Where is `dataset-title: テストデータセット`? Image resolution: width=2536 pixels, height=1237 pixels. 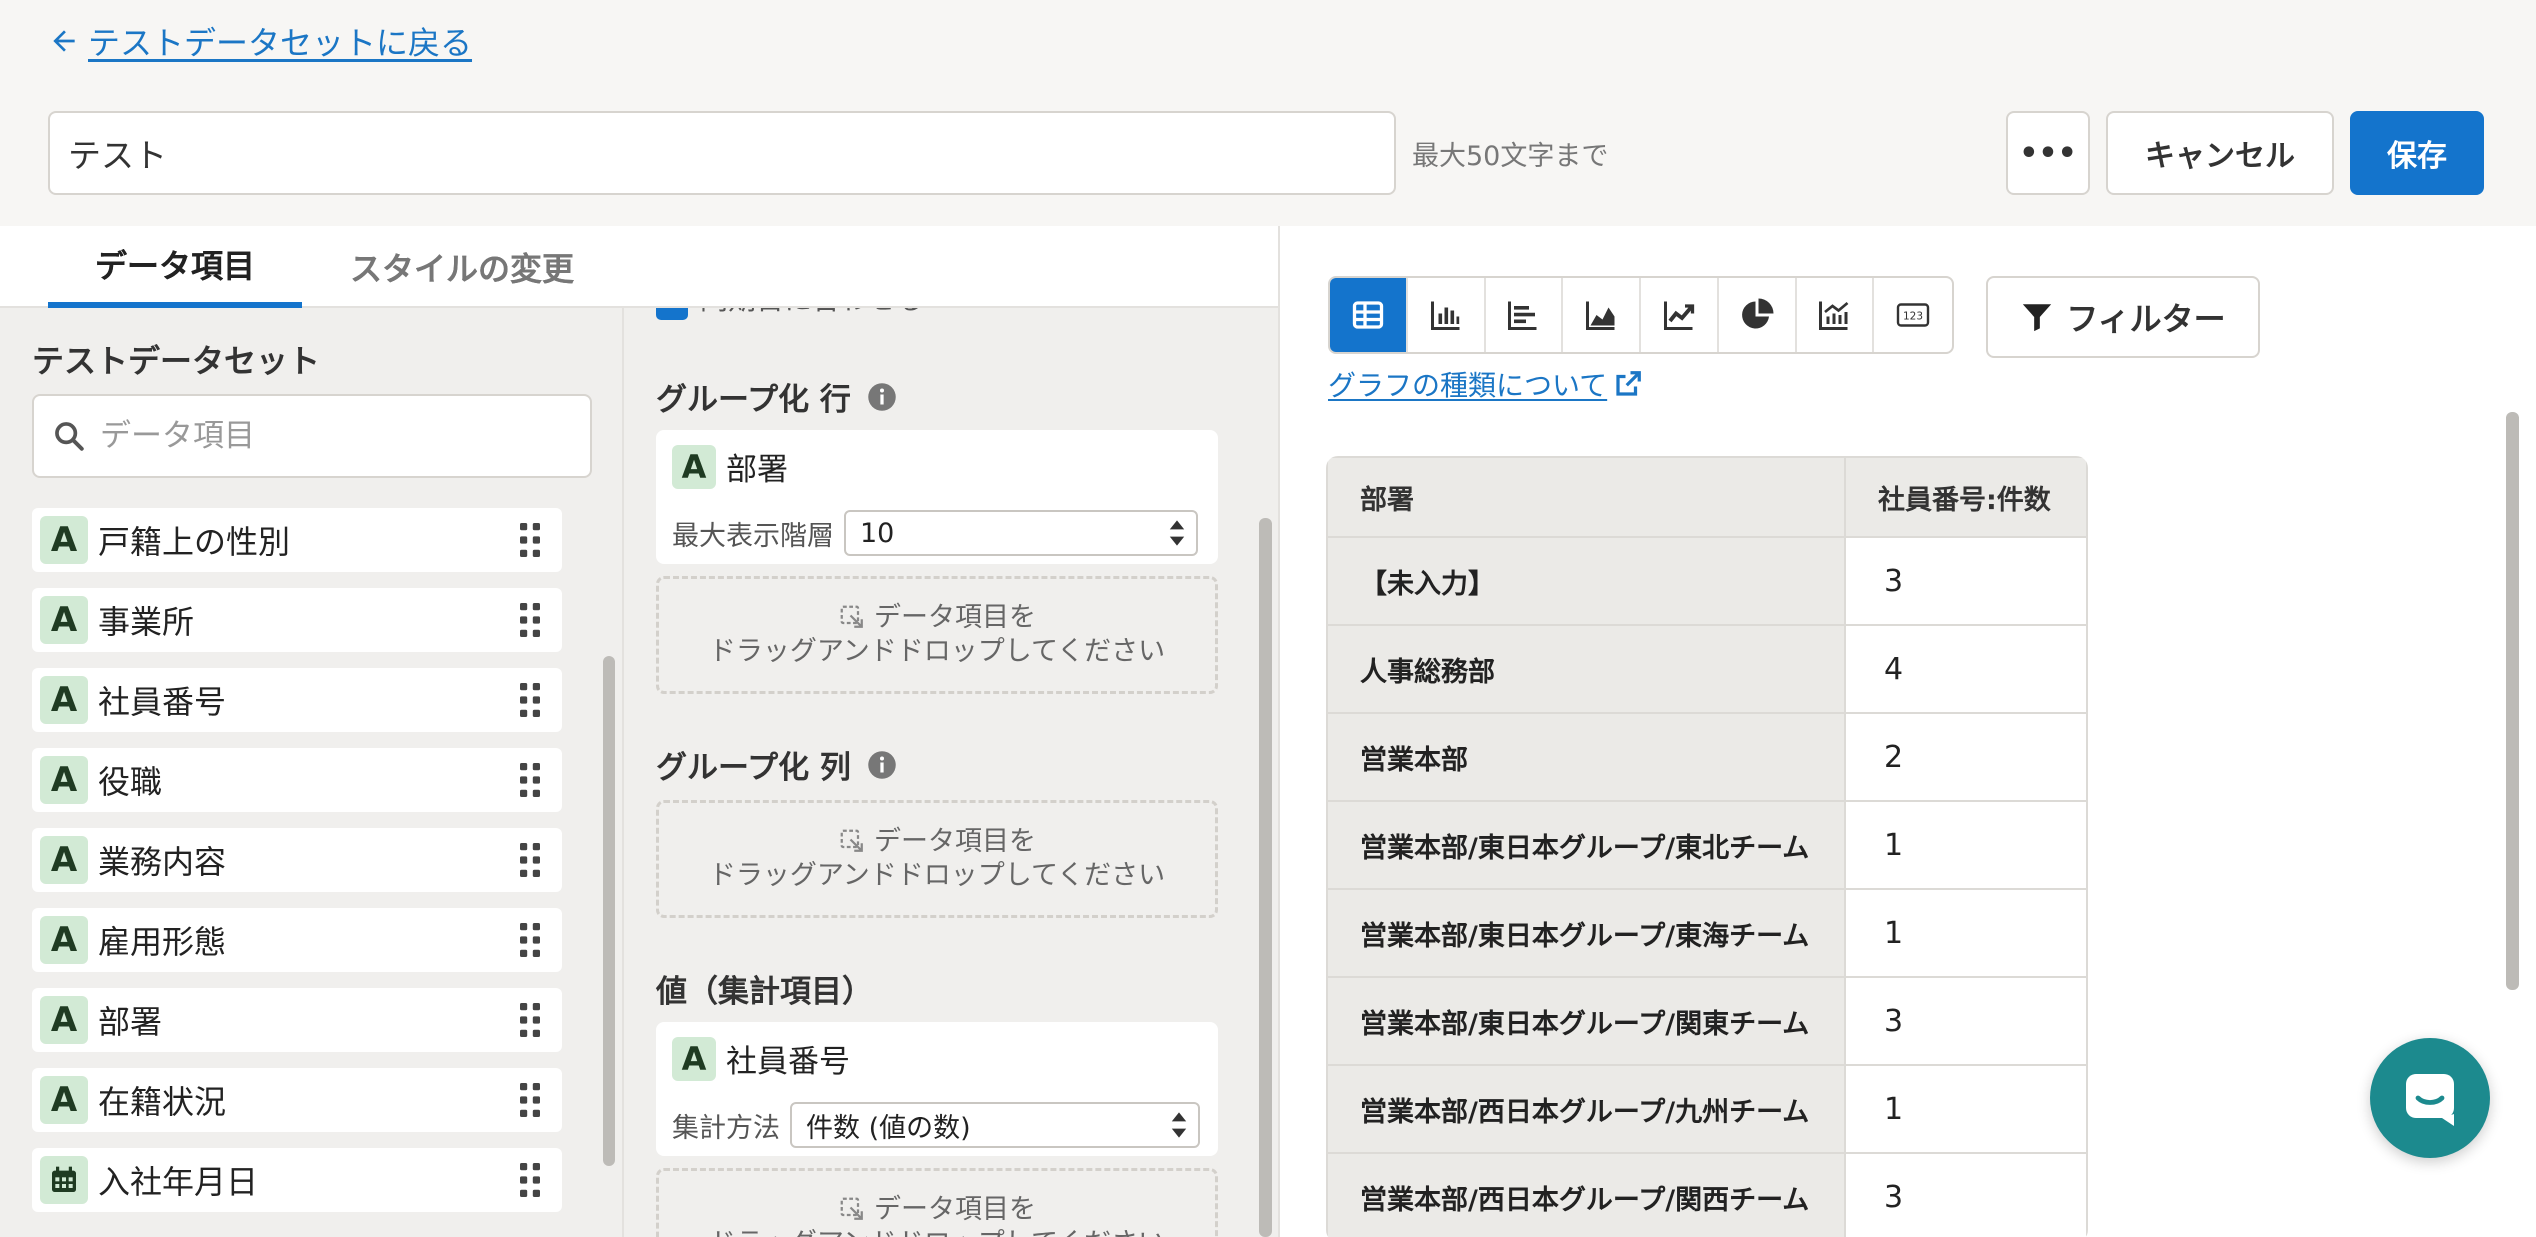 dataset-title: テストデータセット is located at coordinates (176, 361).